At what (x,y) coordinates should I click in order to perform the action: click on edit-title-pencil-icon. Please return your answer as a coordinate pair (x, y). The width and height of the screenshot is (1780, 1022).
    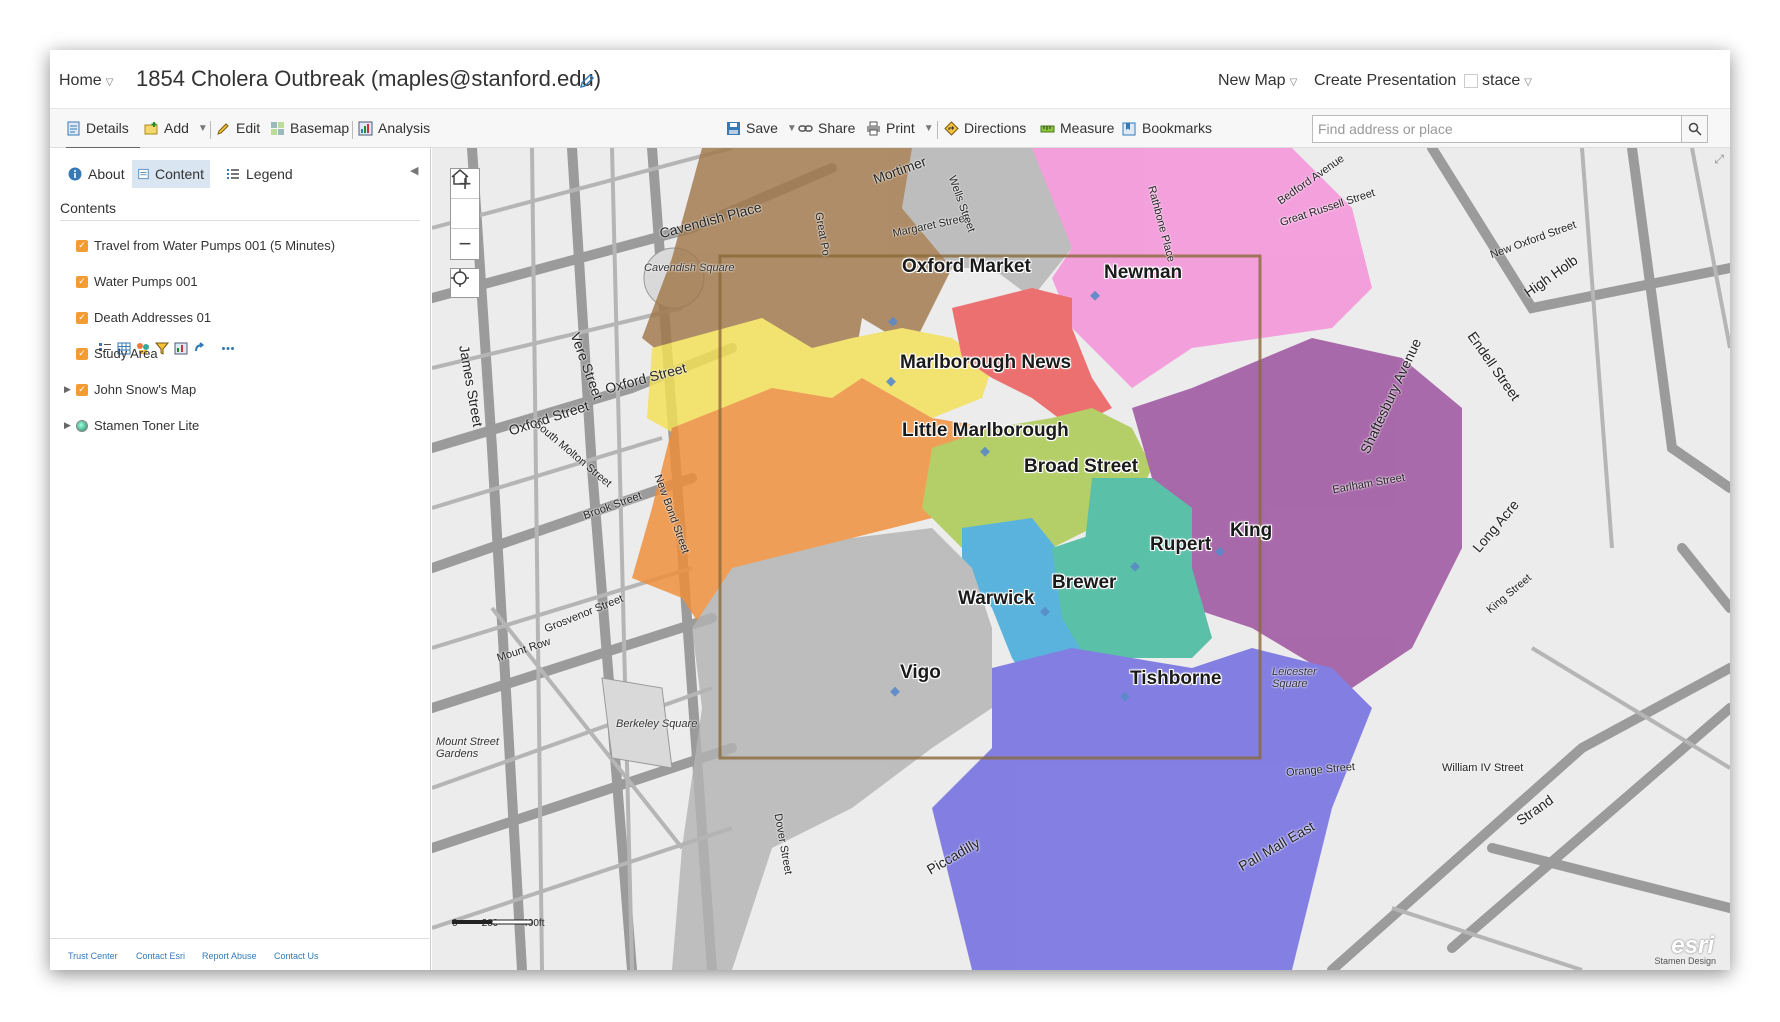
    Looking at the image, I should click on (587, 81).